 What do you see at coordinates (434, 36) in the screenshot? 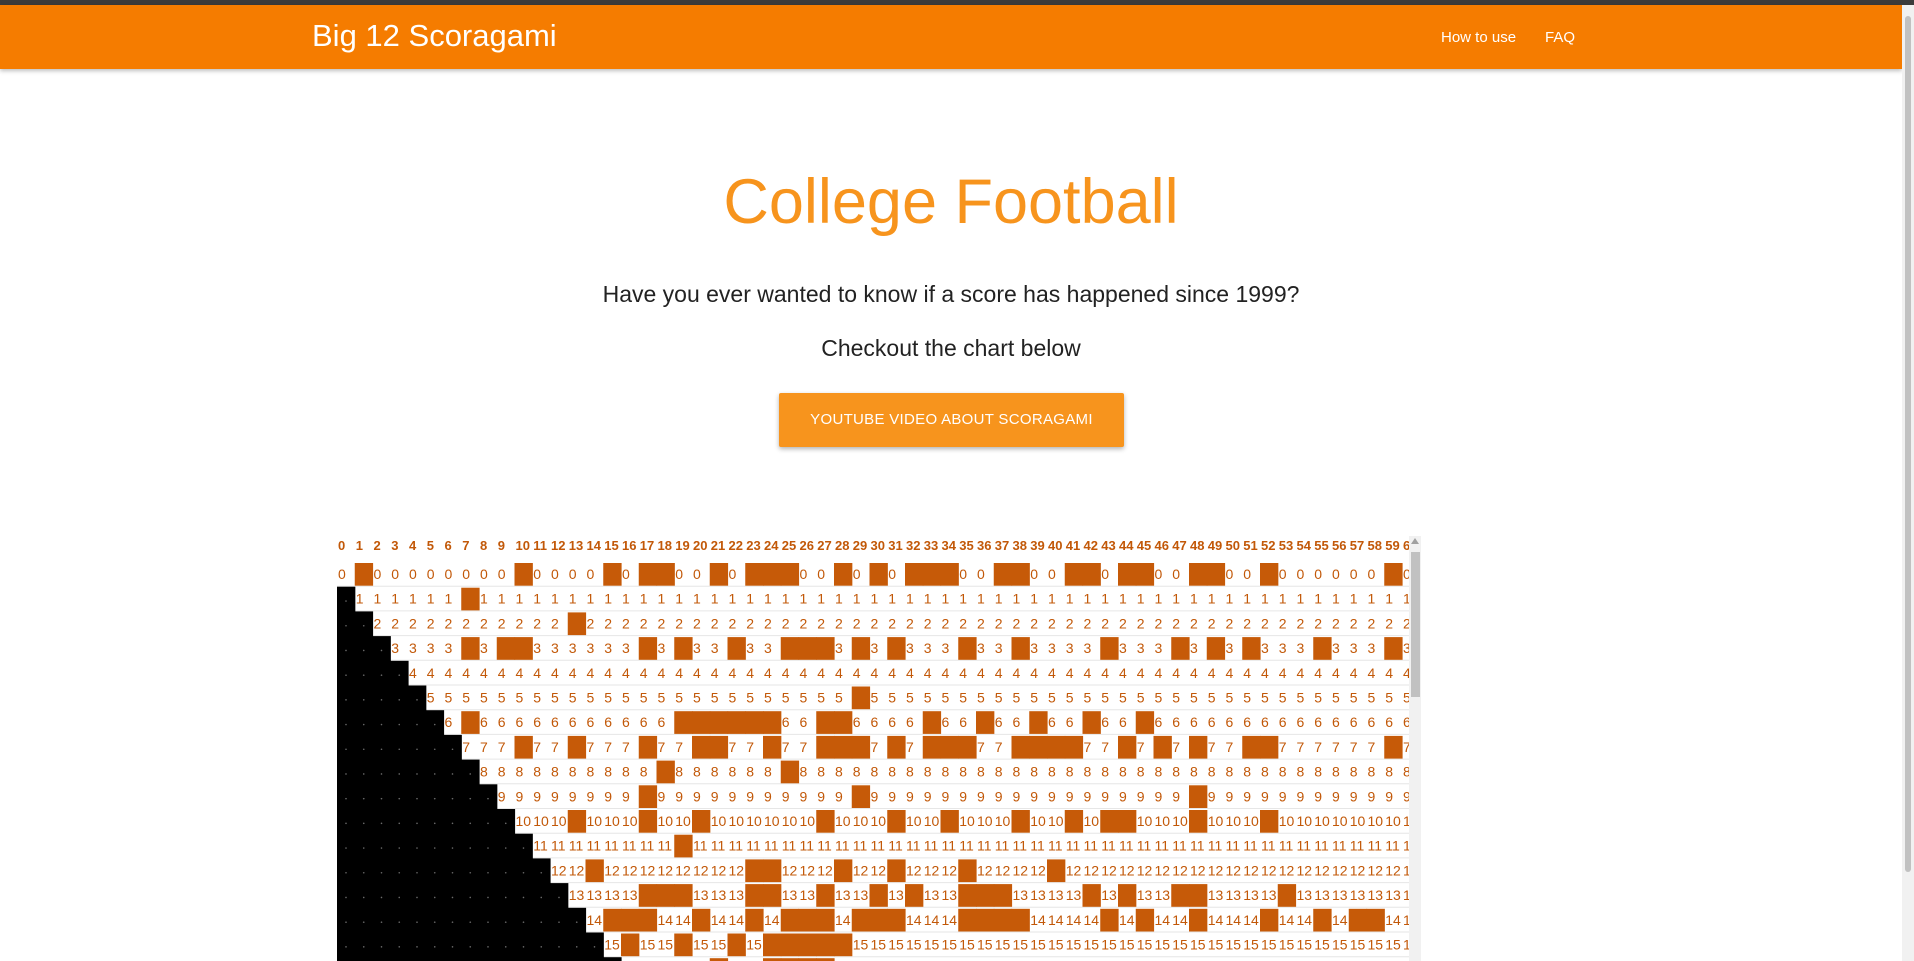
I see `brand-logo: Big 12 Scoragami` at bounding box center [434, 36].